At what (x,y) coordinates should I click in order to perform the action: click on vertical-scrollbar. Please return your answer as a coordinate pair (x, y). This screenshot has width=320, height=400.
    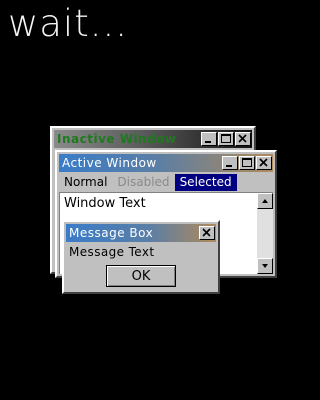
    Looking at the image, I should click on (265, 233).